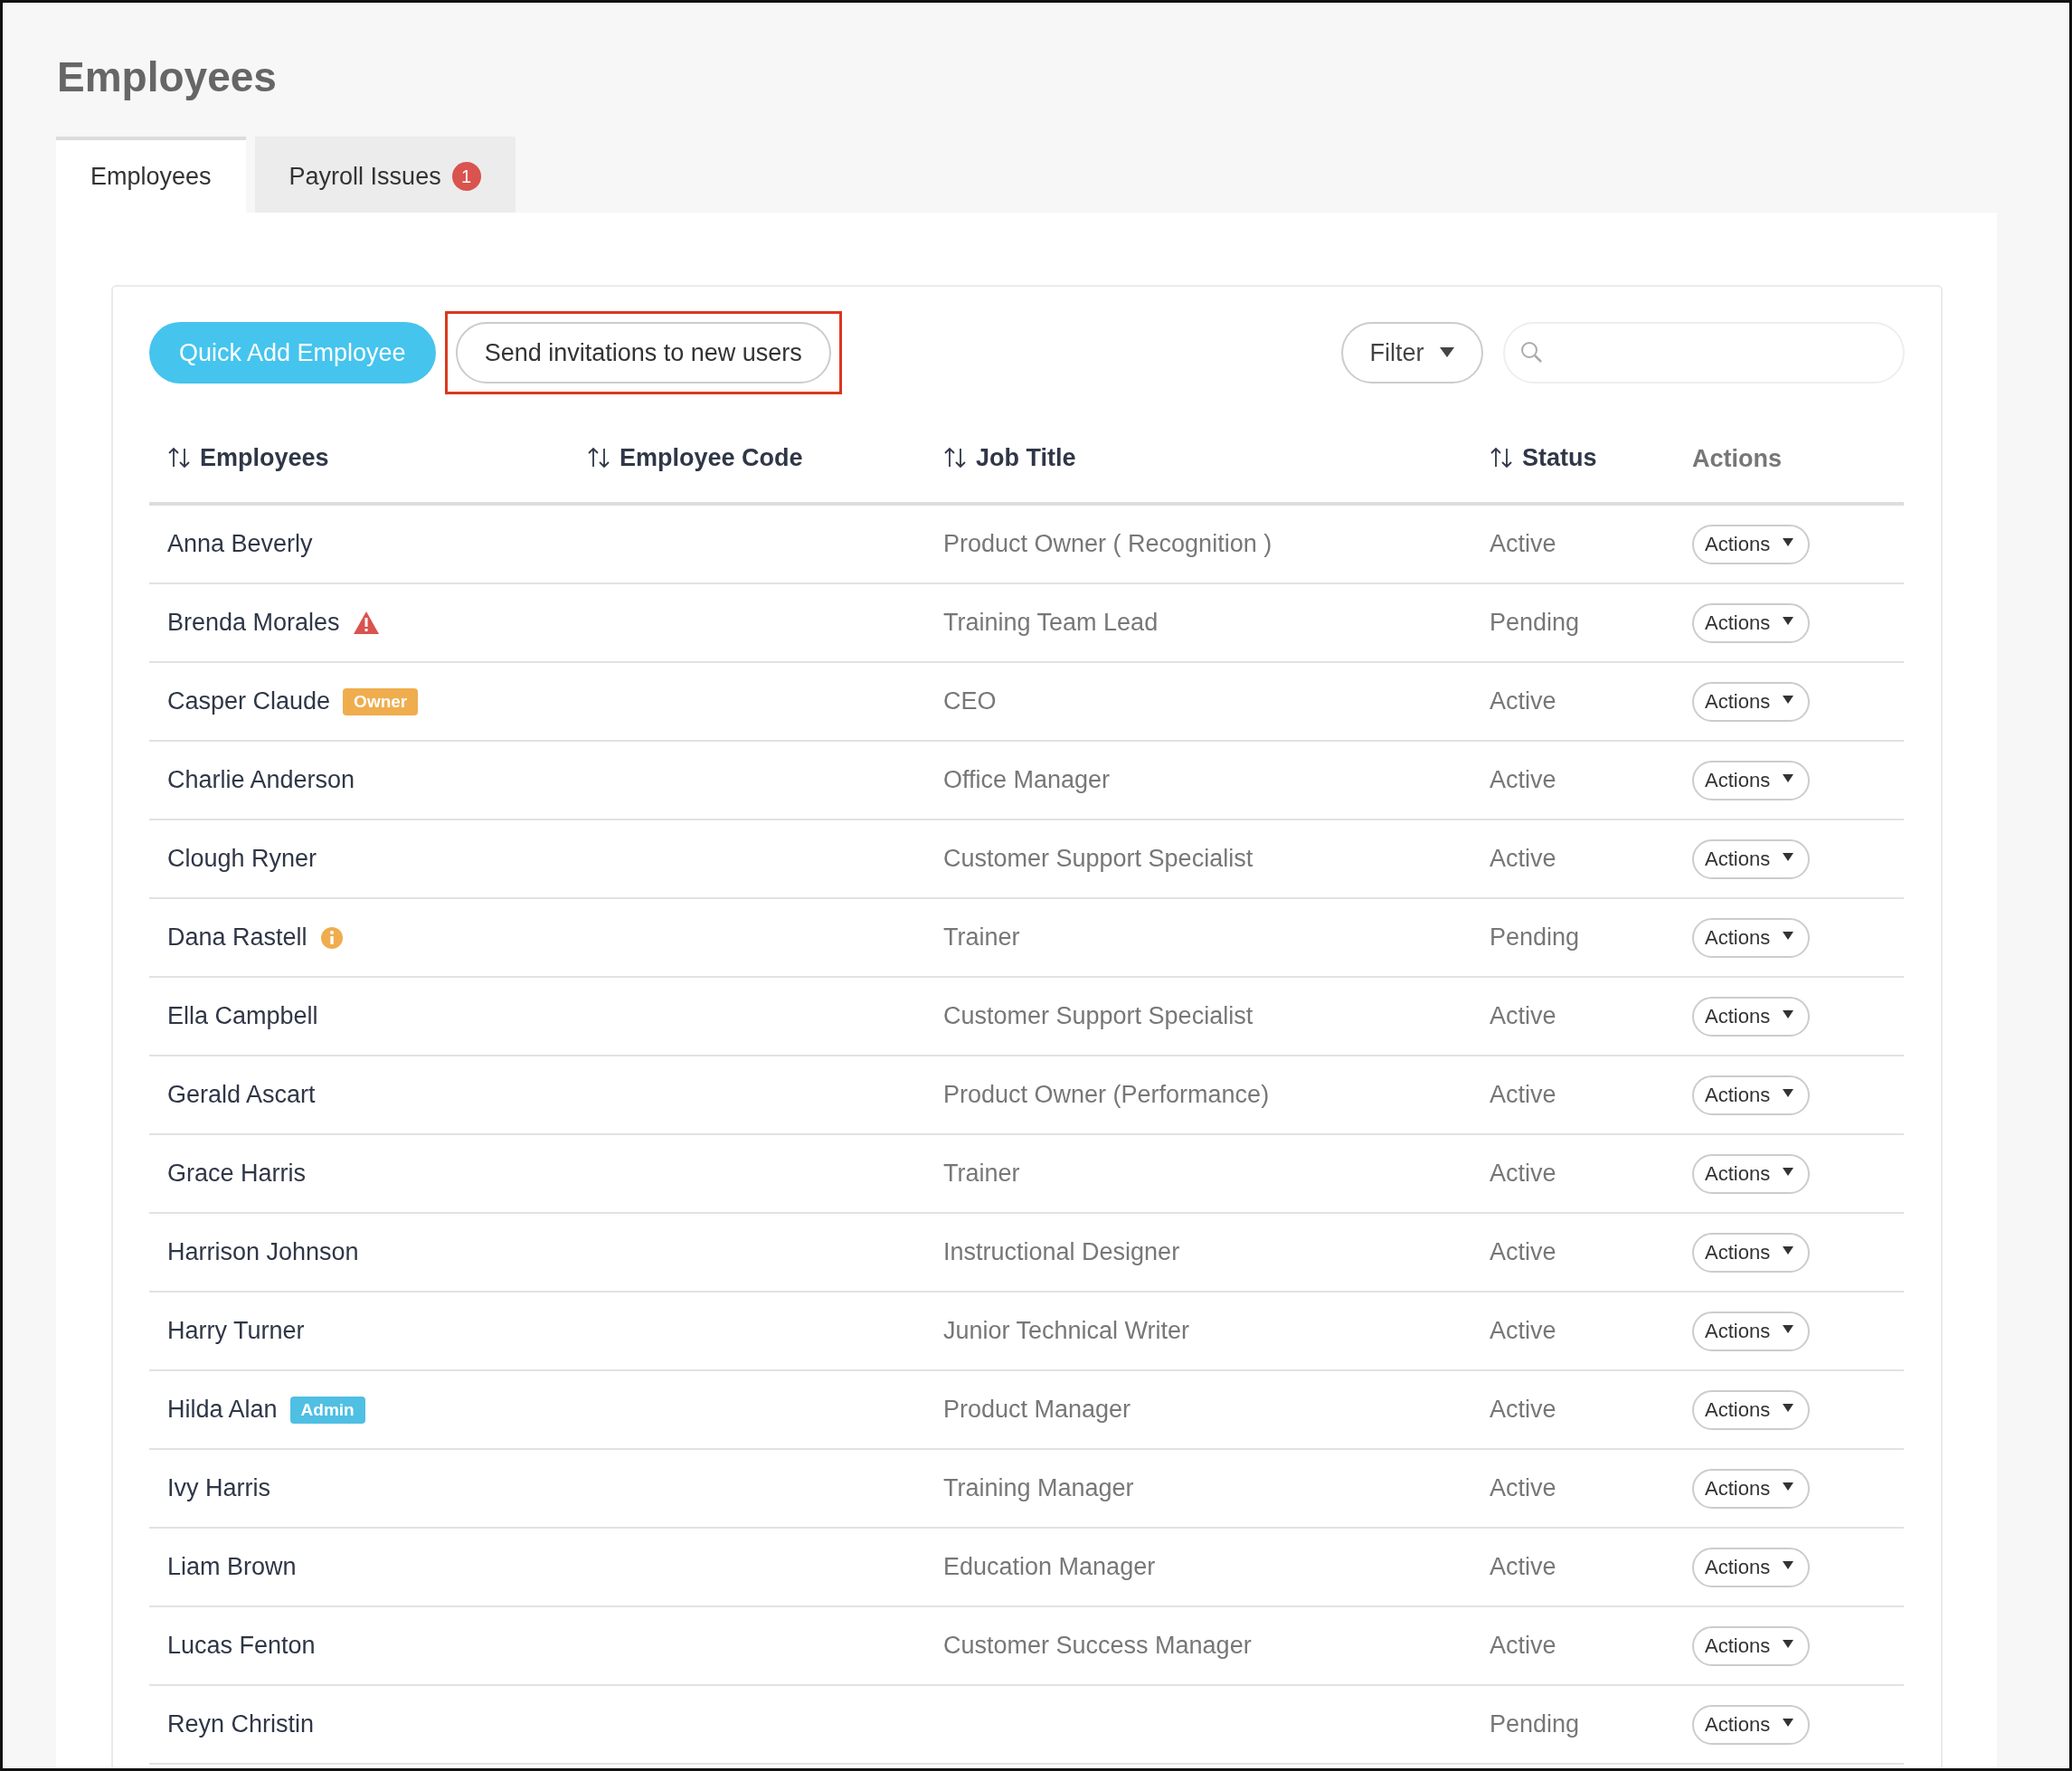  Describe the element at coordinates (151, 175) in the screenshot. I see `tab: Employees` at that location.